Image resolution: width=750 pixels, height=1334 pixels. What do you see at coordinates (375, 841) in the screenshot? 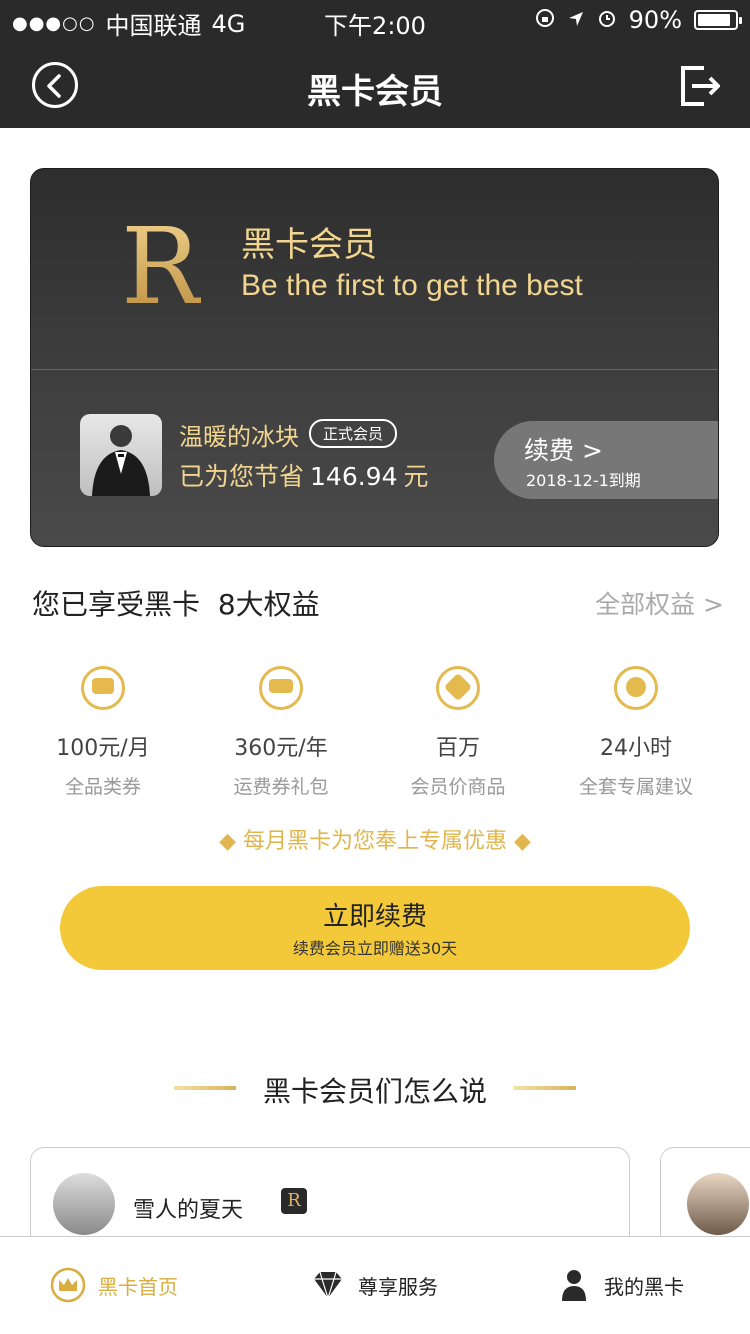
I see `monthly-promo-text: ◆ 每月黑卡为您奉上专属优惠 ◆` at bounding box center [375, 841].